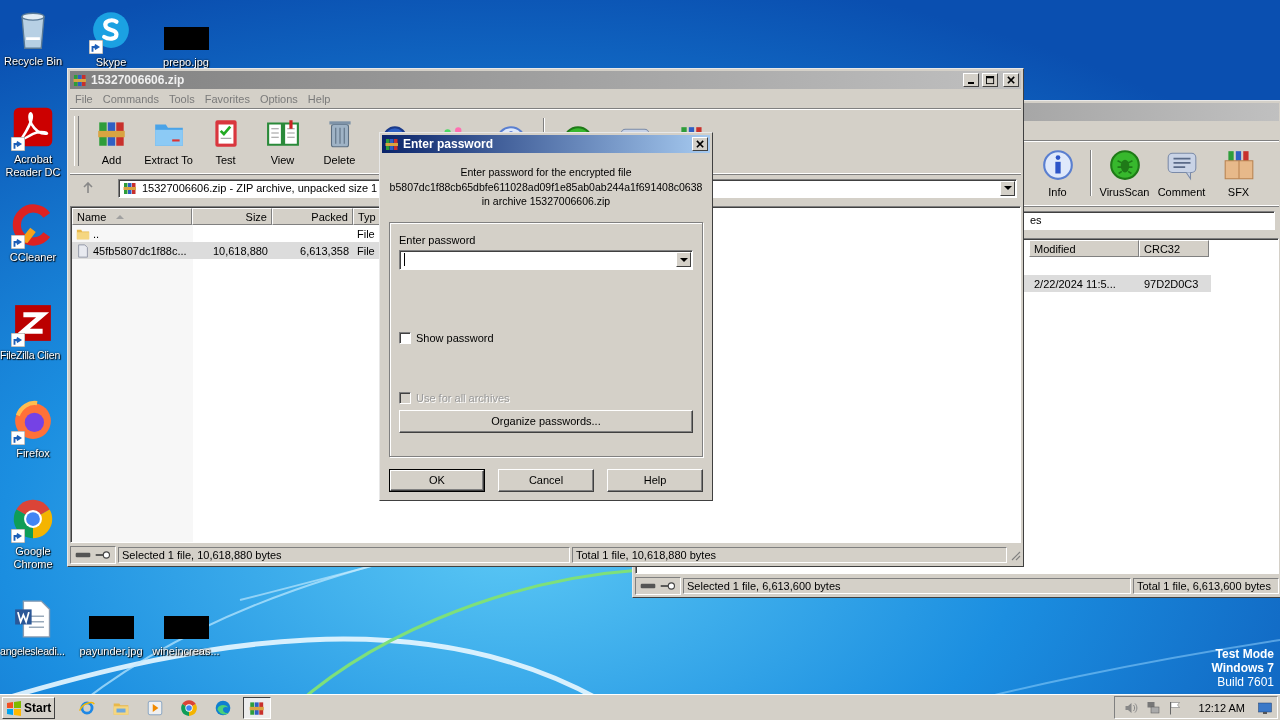 The width and height of the screenshot is (1280, 720). What do you see at coordinates (1124, 165) in the screenshot?
I see `bug-icon` at bounding box center [1124, 165].